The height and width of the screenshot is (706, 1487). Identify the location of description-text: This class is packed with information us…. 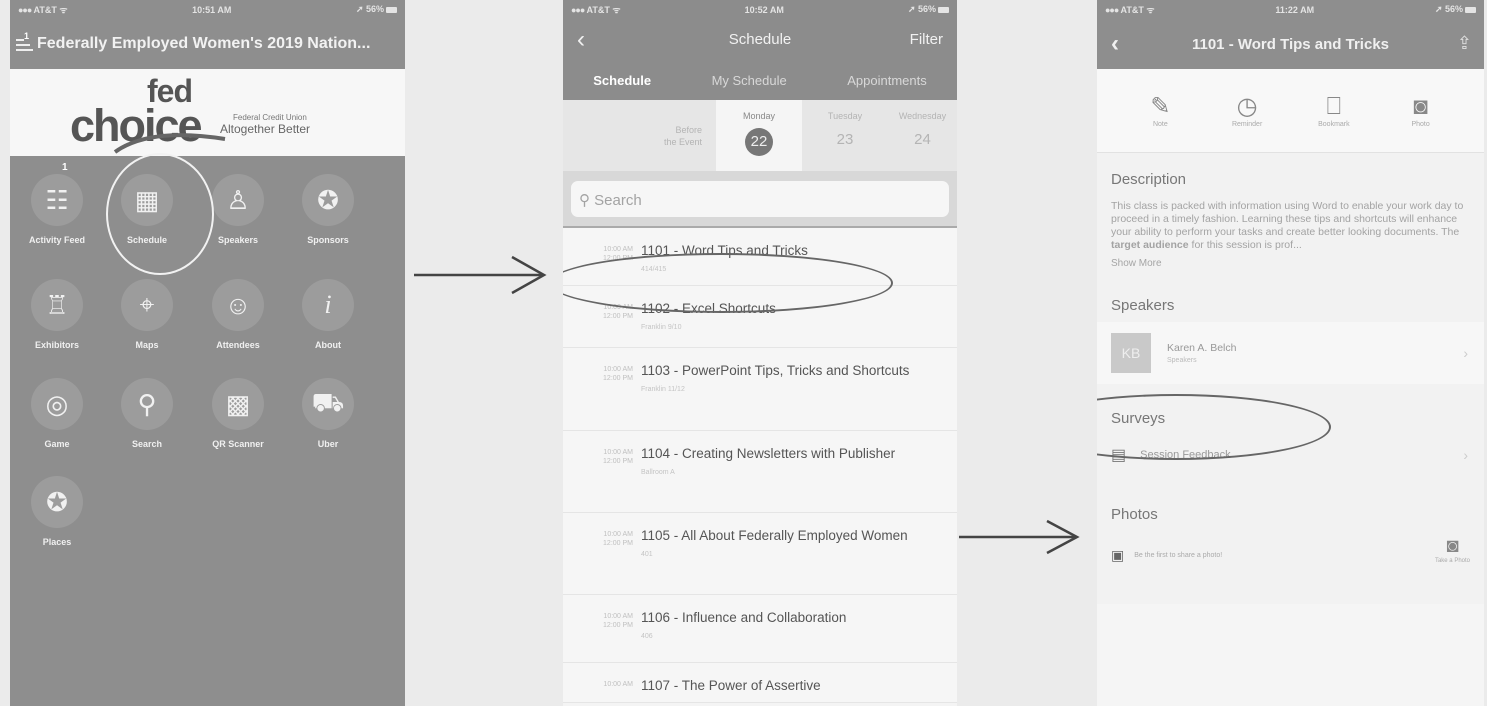
(1287, 225).